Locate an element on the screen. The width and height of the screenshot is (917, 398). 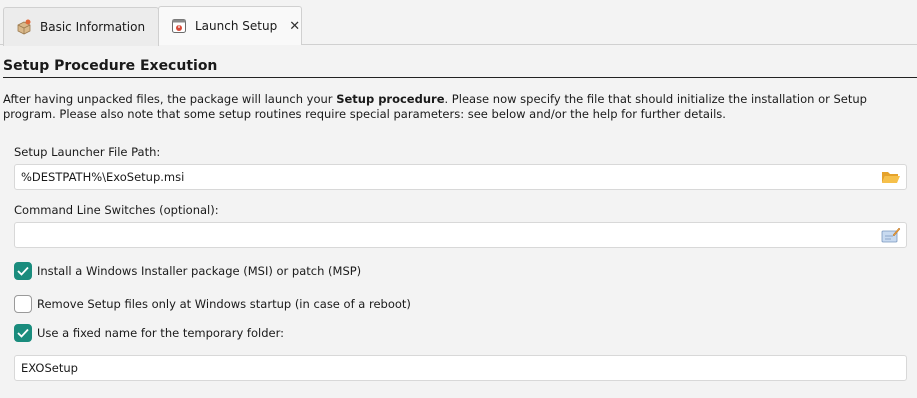
fixed-temp-folder-checkbox is located at coordinates (23, 333).